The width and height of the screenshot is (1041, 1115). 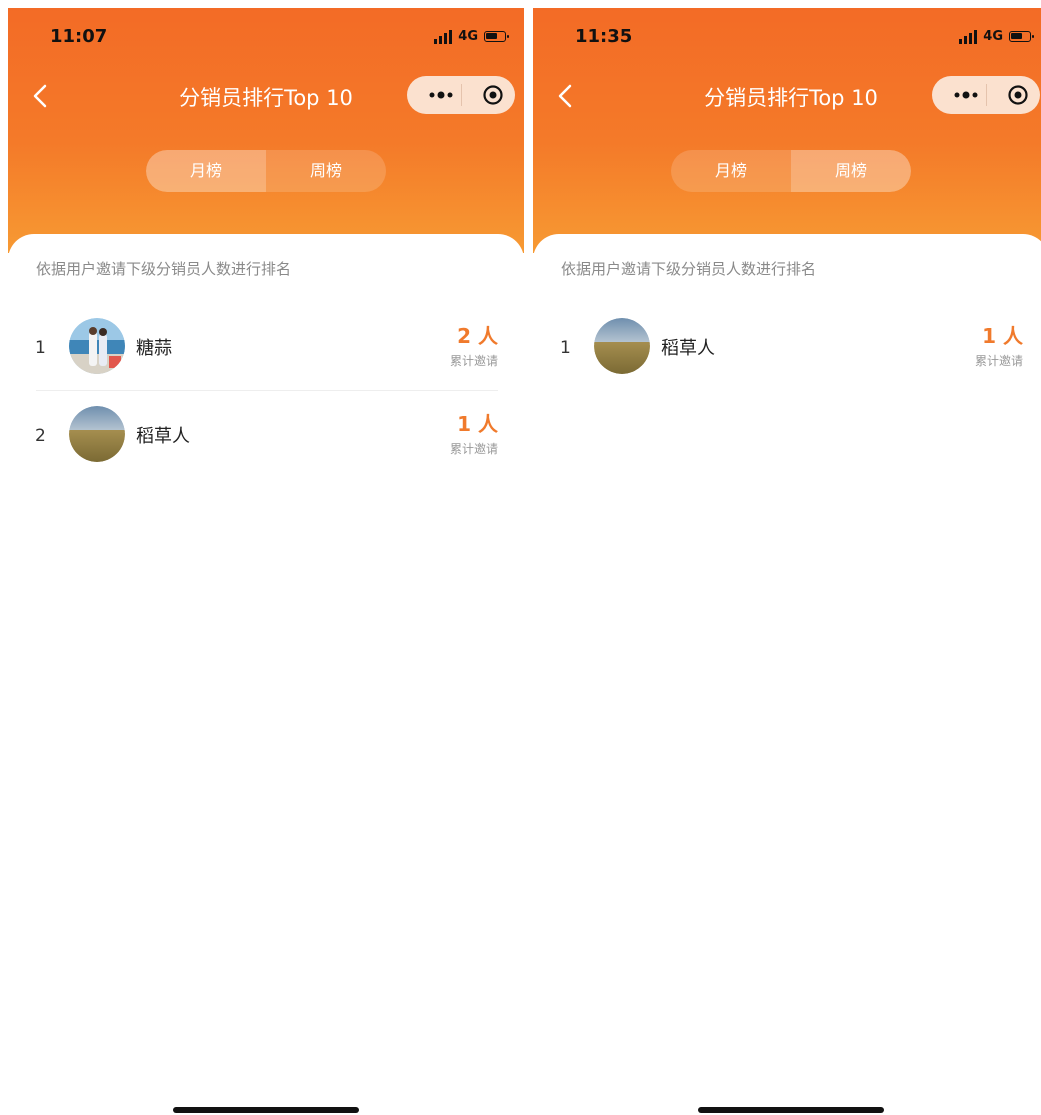 What do you see at coordinates (97, 346) in the screenshot?
I see `avatar-couple` at bounding box center [97, 346].